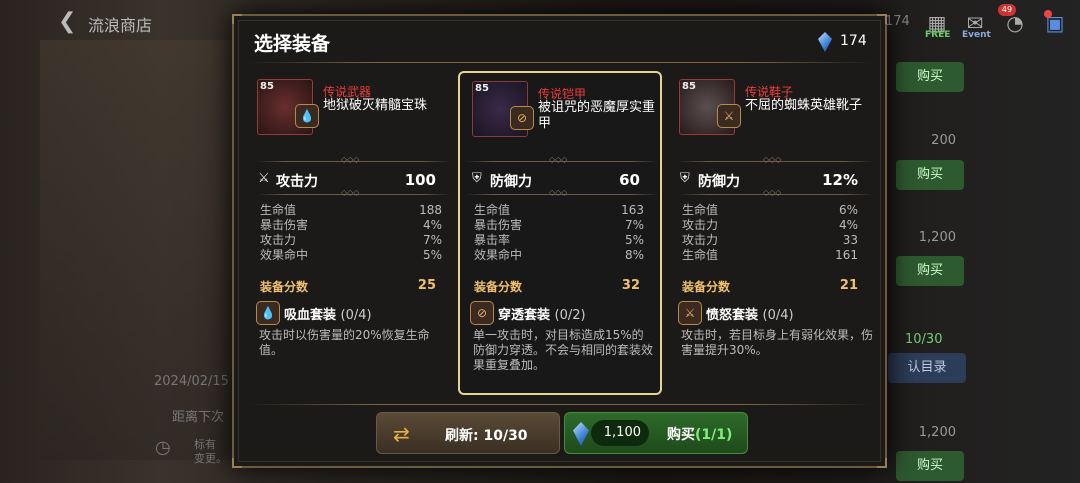  I want to click on gem-count: 174, so click(853, 41).